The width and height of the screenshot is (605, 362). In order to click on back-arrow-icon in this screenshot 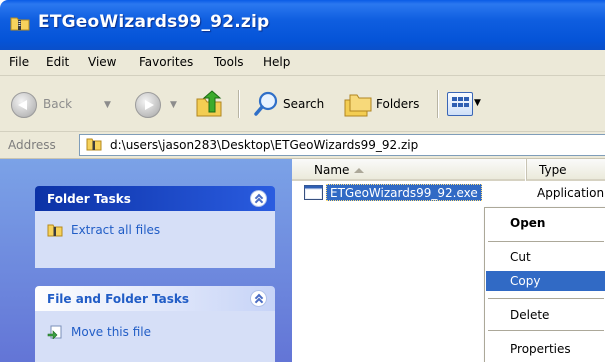, I will do `click(24, 105)`.